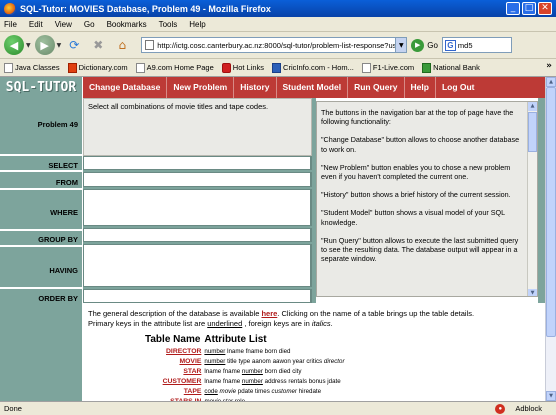 This screenshot has width=556, height=415. I want to click on bookmark-hot-links: Hot Links, so click(242, 67).